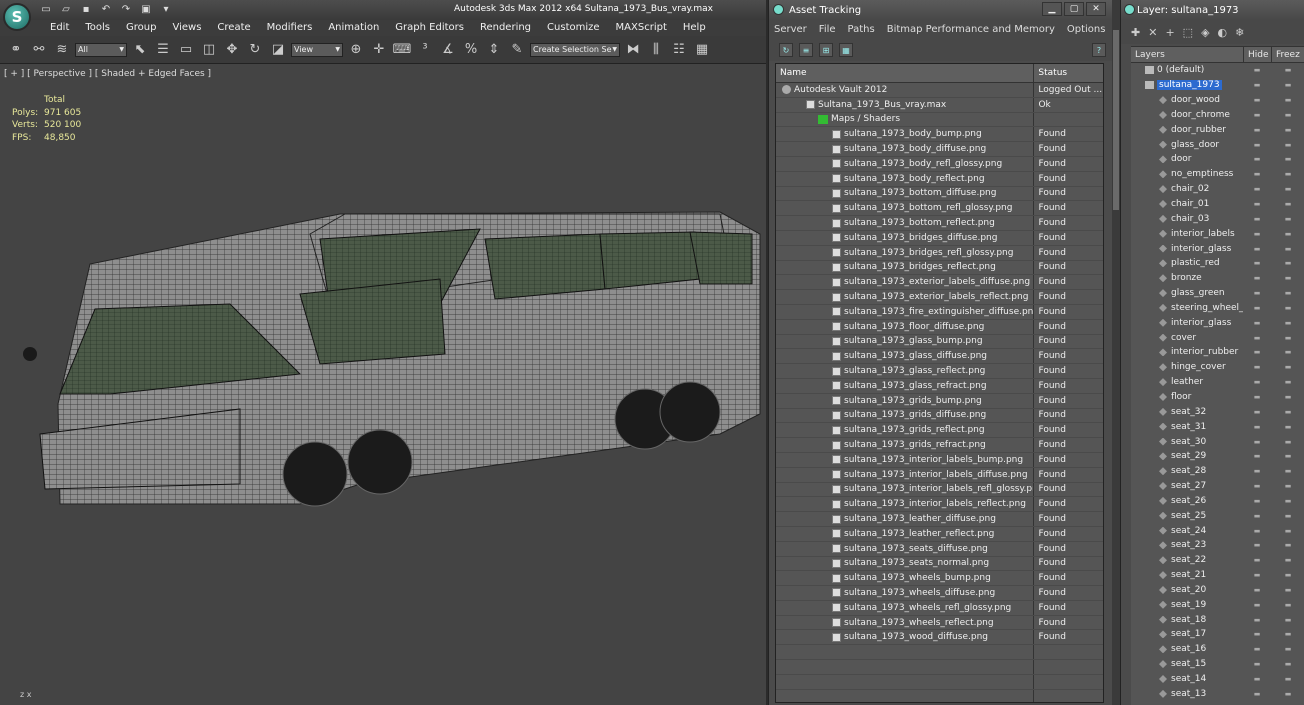 The width and height of the screenshot is (1304, 705). I want to click on object-row: interior_glass ▬ ▬, so click(1217, 248).